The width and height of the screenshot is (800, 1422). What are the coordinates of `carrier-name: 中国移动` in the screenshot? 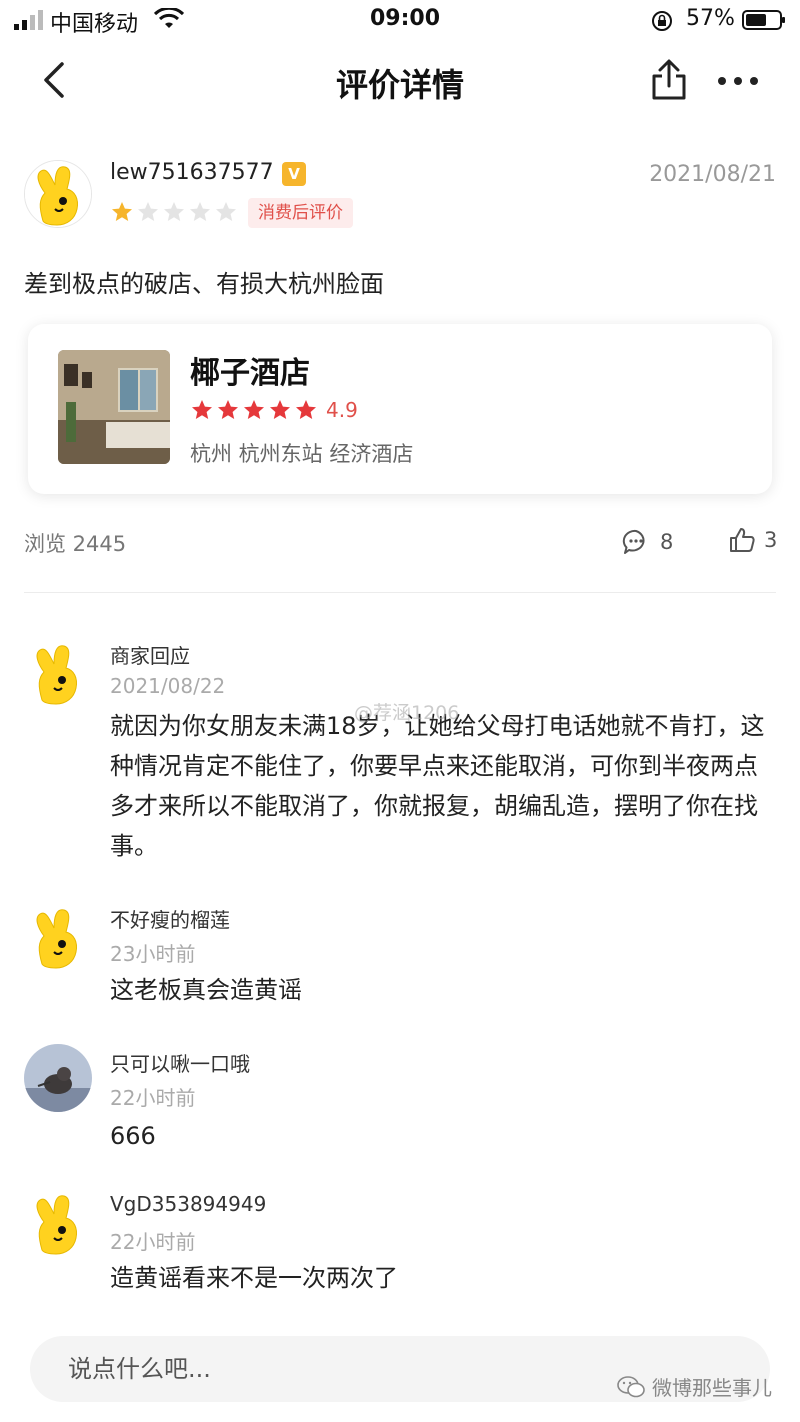 It's located at (94, 24).